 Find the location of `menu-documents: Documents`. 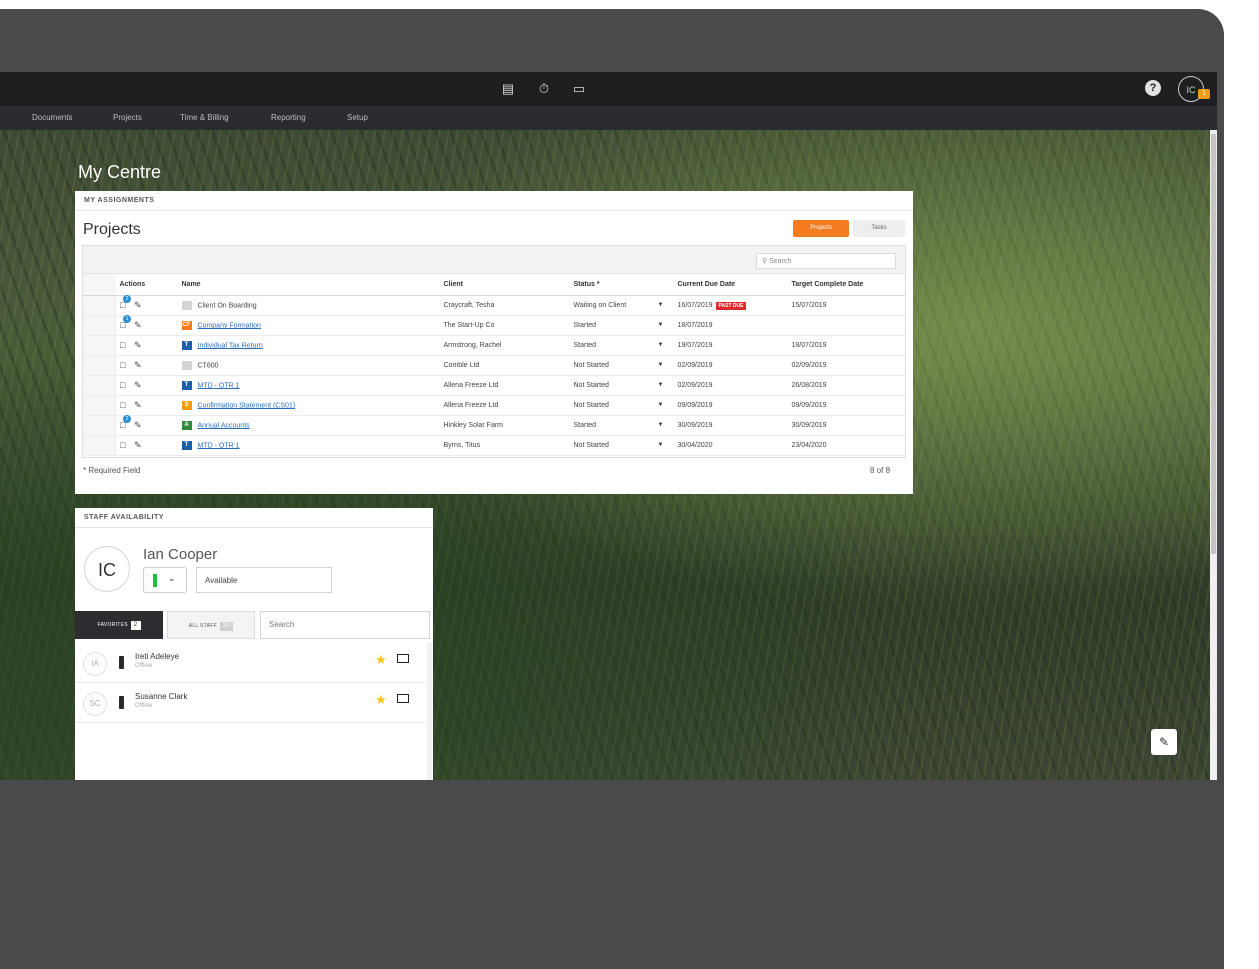

menu-documents: Documents is located at coordinates (52, 117).